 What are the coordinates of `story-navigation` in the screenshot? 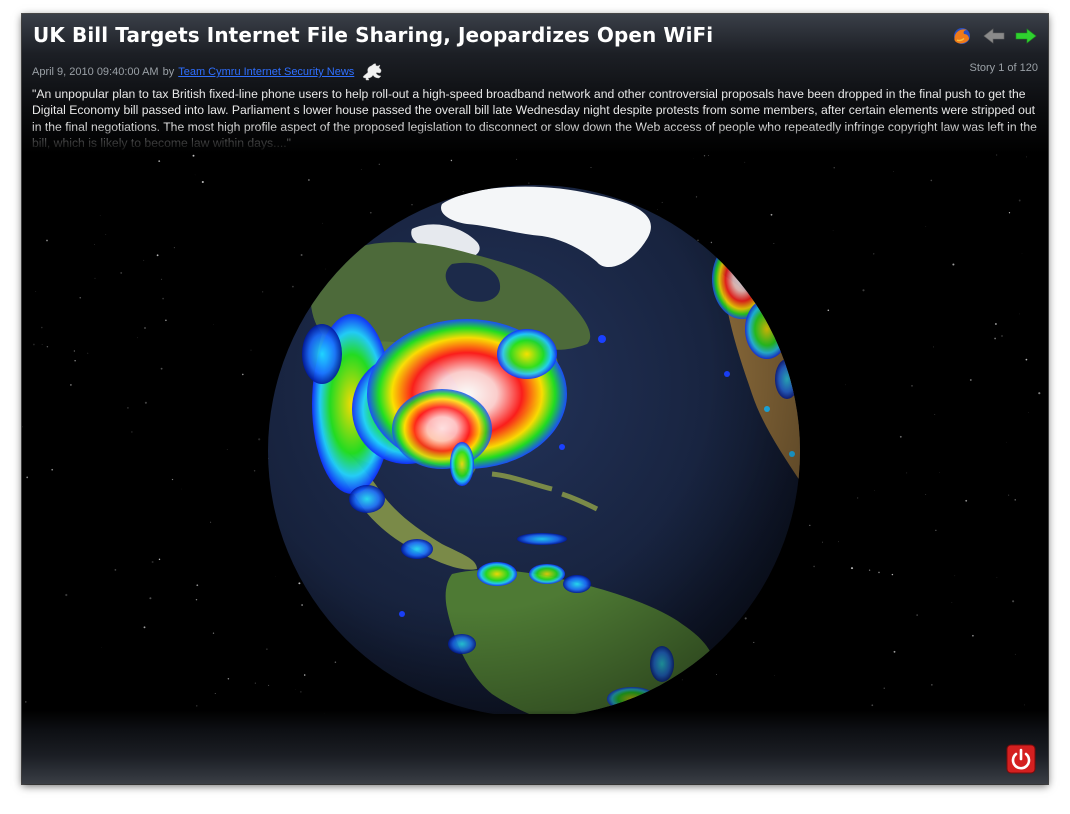 It's located at (994, 36).